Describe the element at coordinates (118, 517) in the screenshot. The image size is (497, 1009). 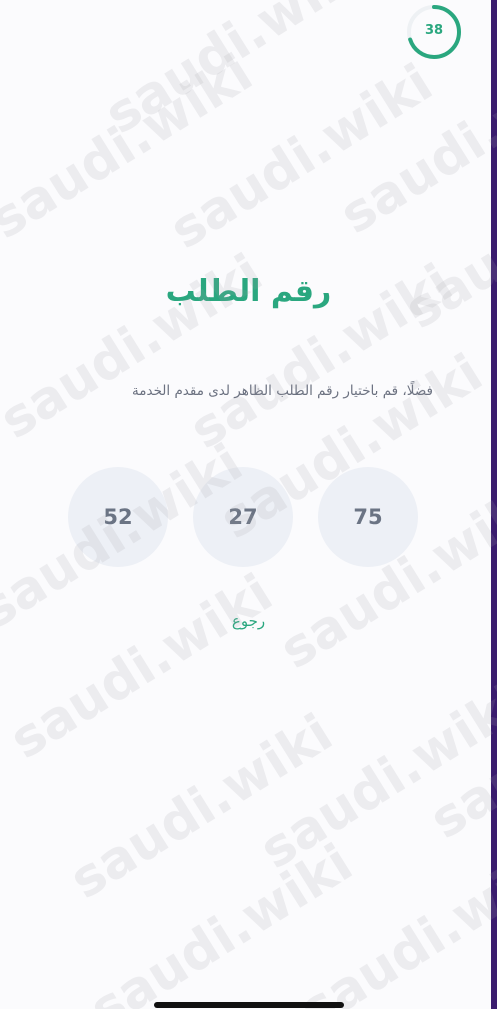
I see `order-number-option: 52` at that location.